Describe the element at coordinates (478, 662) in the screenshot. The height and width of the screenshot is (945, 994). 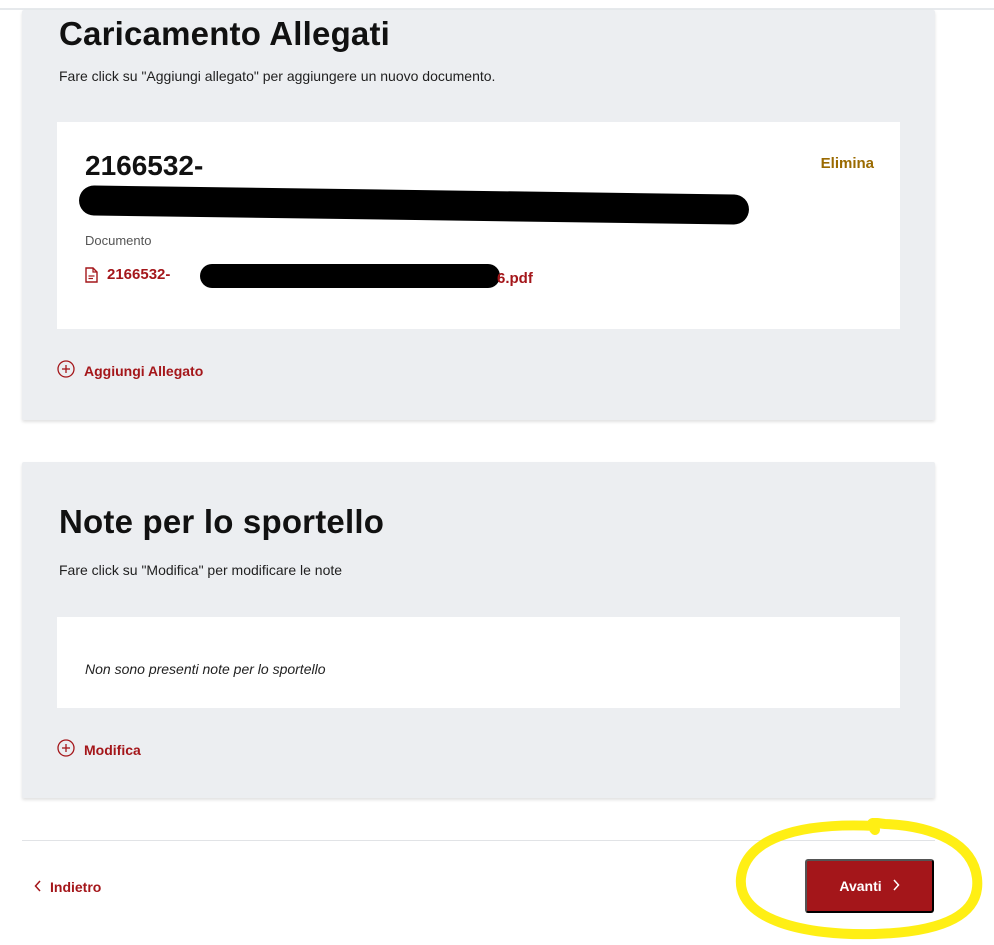
I see `notes-box: Non sono presenti note per lo sportello` at that location.